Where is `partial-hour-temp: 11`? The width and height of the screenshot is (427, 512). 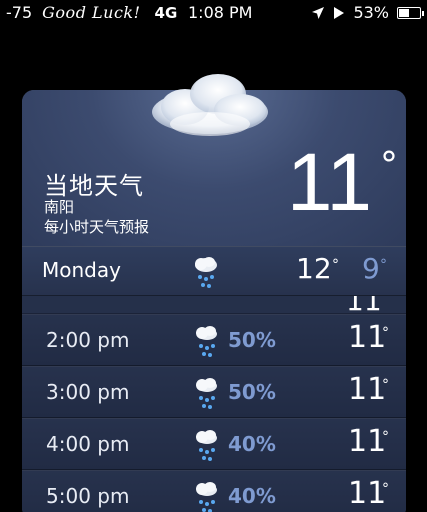 partial-hour-temp: 11 is located at coordinates (364, 305).